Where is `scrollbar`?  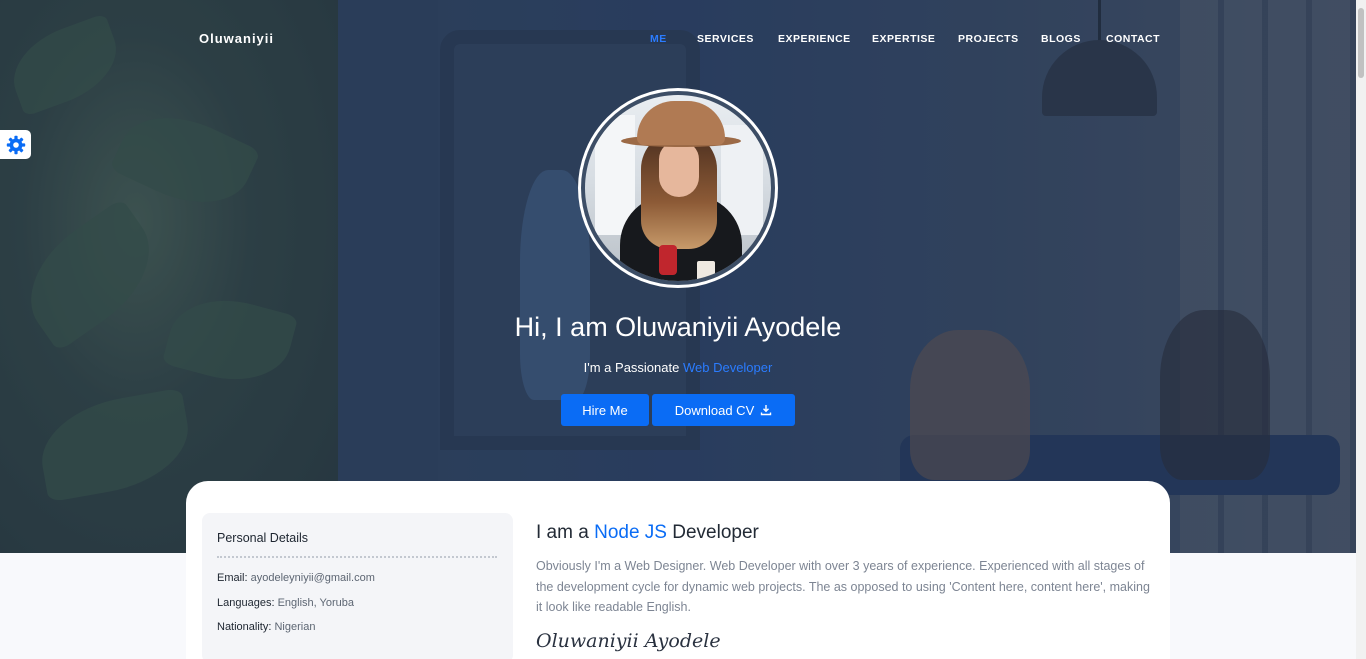 scrollbar is located at coordinates (1361, 329).